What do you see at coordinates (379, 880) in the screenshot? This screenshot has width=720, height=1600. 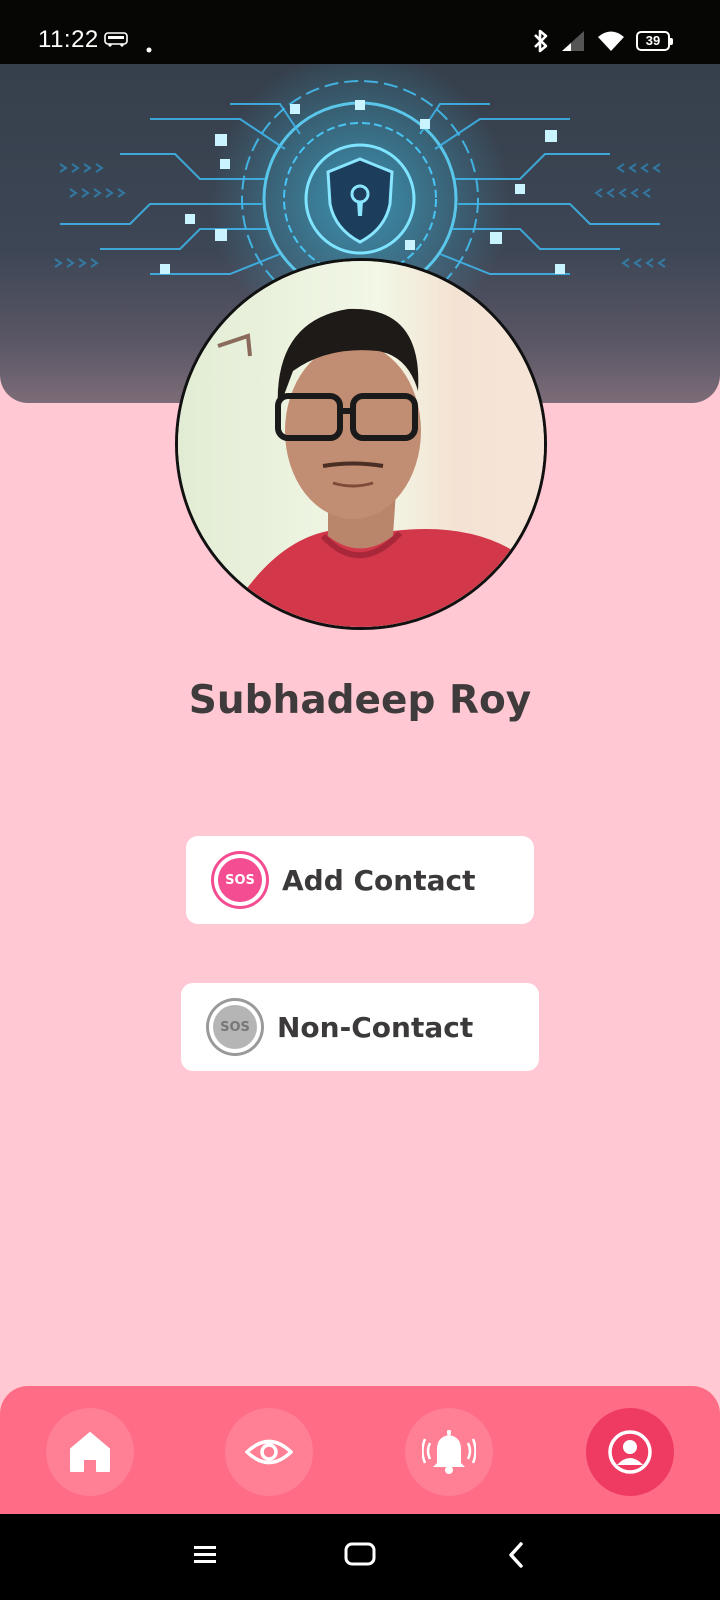 I see `add-contact-label: Add Contact` at bounding box center [379, 880].